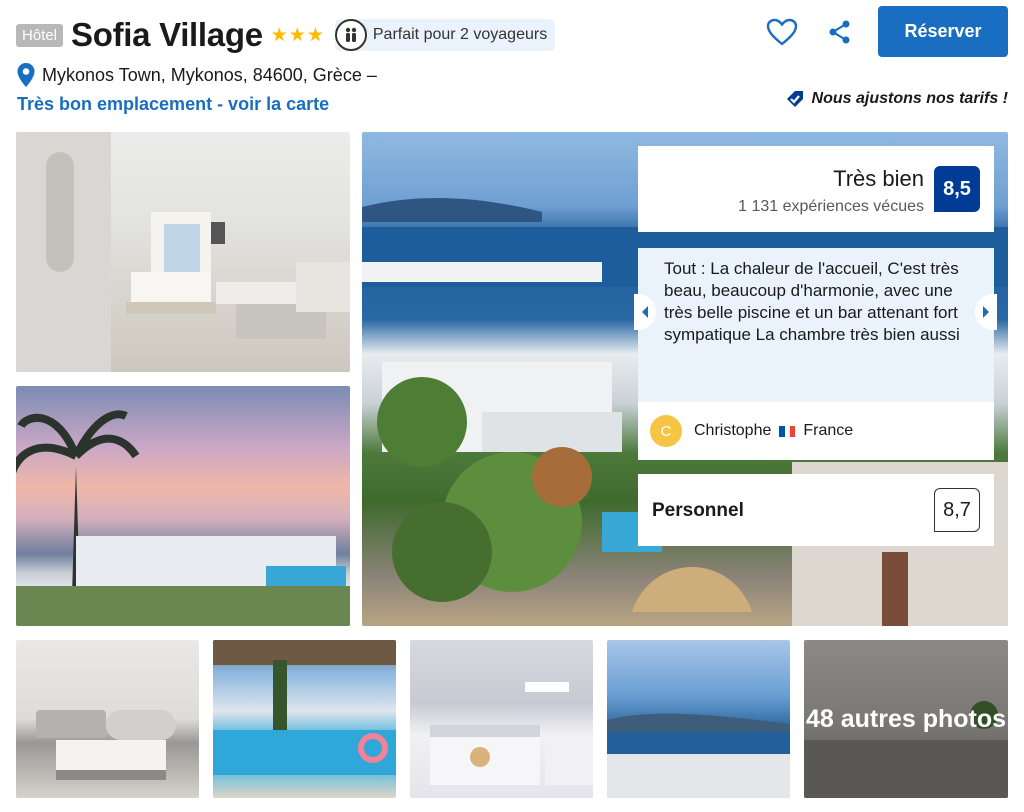  Describe the element at coordinates (511, 733) in the screenshot. I see `bedroom-2-illustration` at that location.